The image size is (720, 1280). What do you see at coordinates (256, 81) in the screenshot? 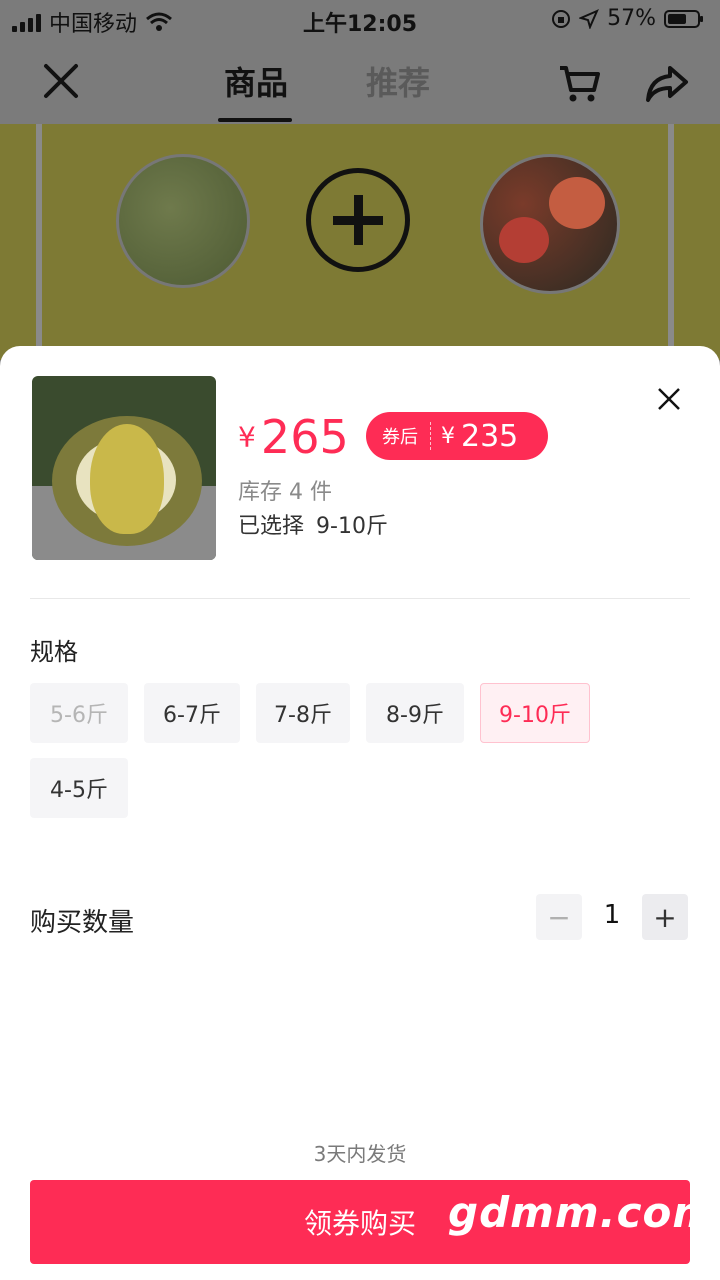
I see `tab-goods: 商品` at bounding box center [256, 81].